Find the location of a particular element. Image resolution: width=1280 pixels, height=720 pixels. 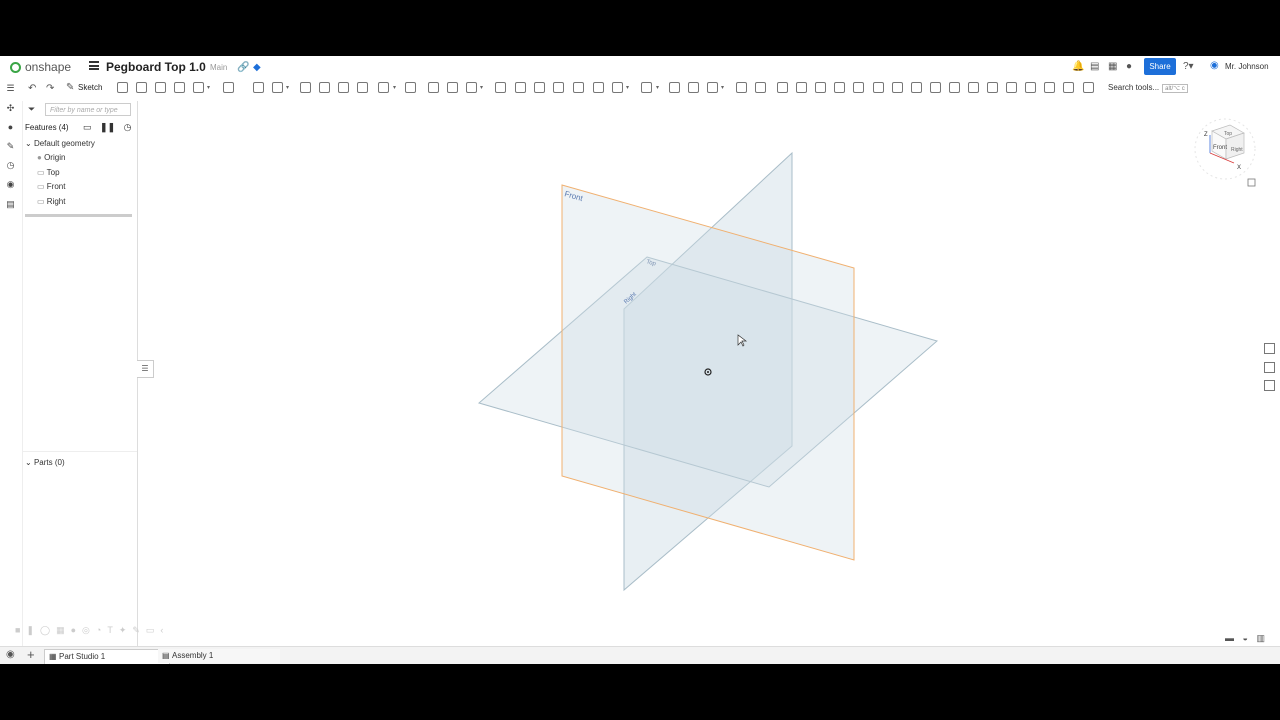

custom-feature-tool-icon is located at coordinates (760, 87).